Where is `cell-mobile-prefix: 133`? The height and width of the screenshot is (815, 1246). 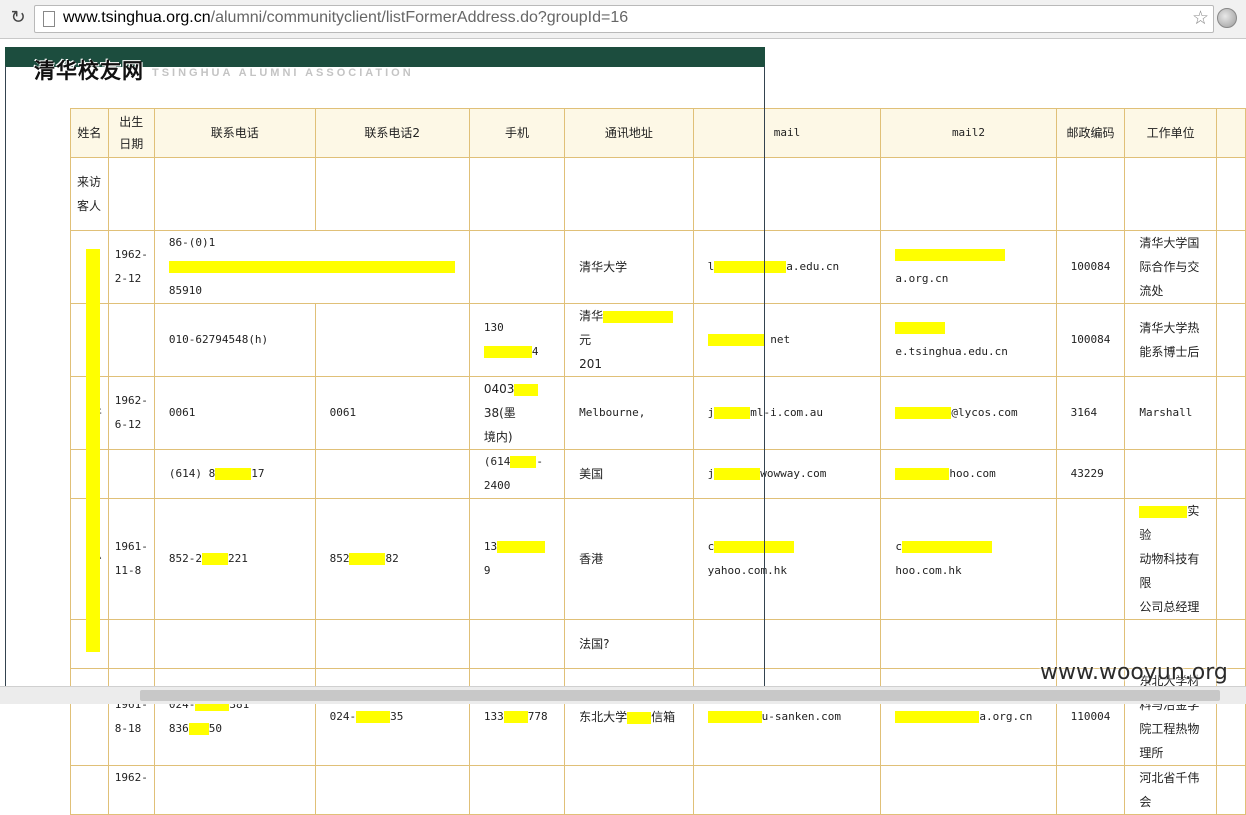 cell-mobile-prefix: 133 is located at coordinates (493, 716).